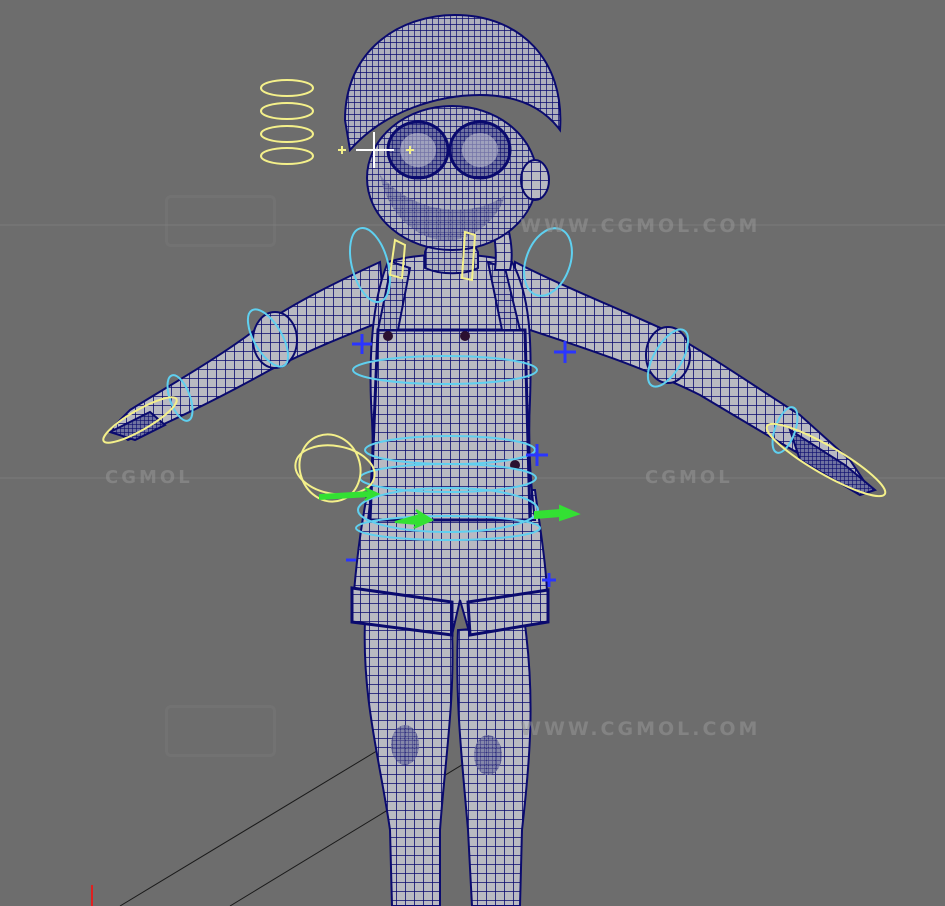 The image size is (945, 906). I want to click on head-mesh, so click(452, 142).